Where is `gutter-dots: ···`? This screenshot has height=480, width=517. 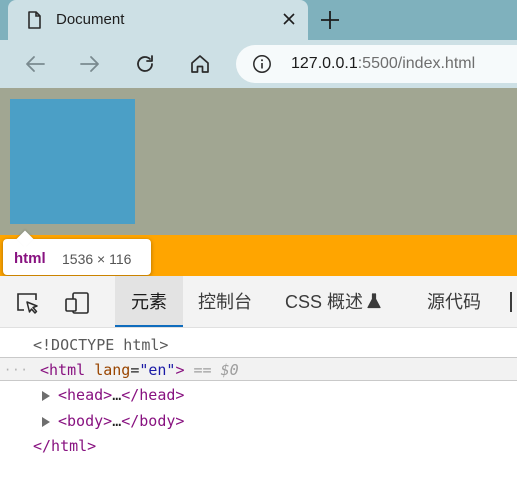
gutter-dots: ··· is located at coordinates (16, 370).